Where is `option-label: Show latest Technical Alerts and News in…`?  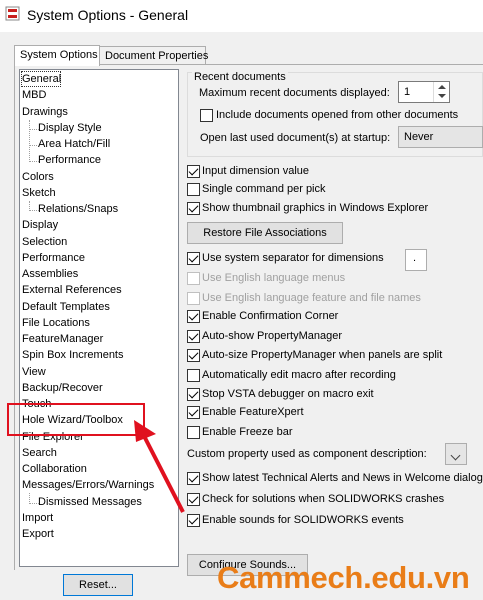
option-label: Show latest Technical Alerts and News in… is located at coordinates (342, 478).